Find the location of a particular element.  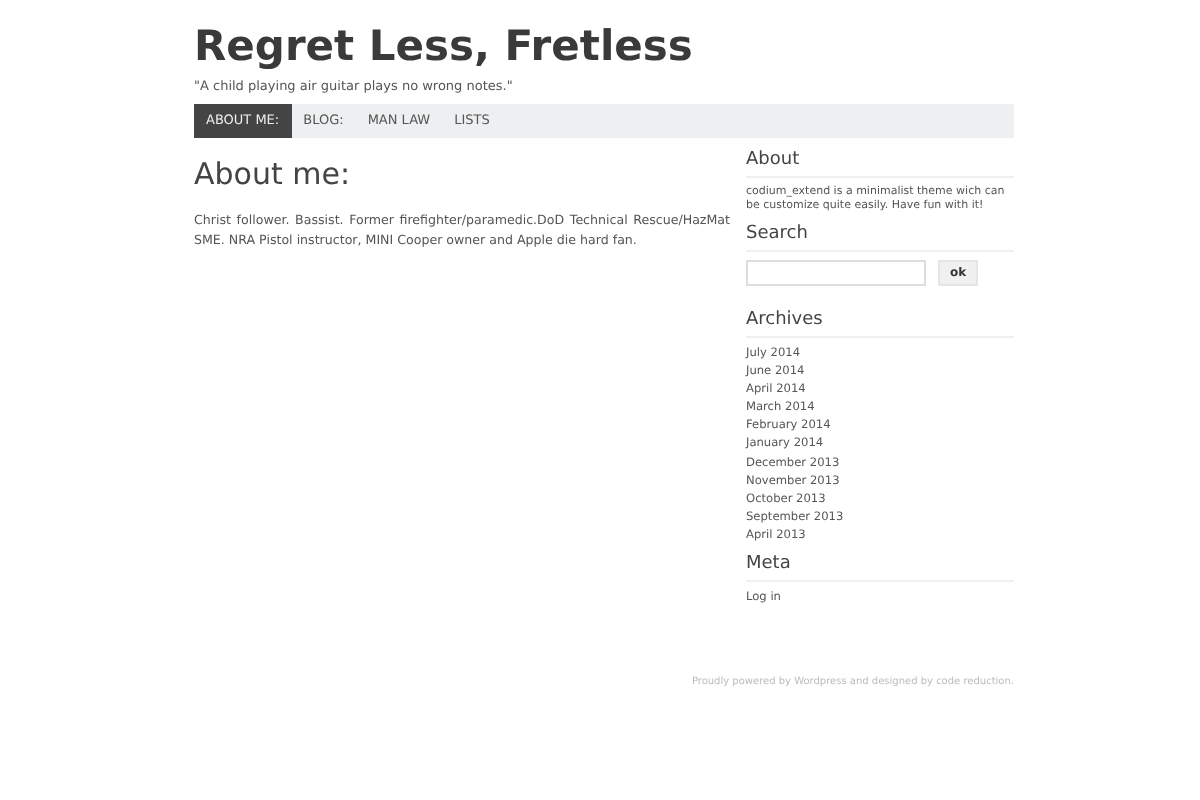

site-title: Regret Less, Fretless is located at coordinates (443, 46).